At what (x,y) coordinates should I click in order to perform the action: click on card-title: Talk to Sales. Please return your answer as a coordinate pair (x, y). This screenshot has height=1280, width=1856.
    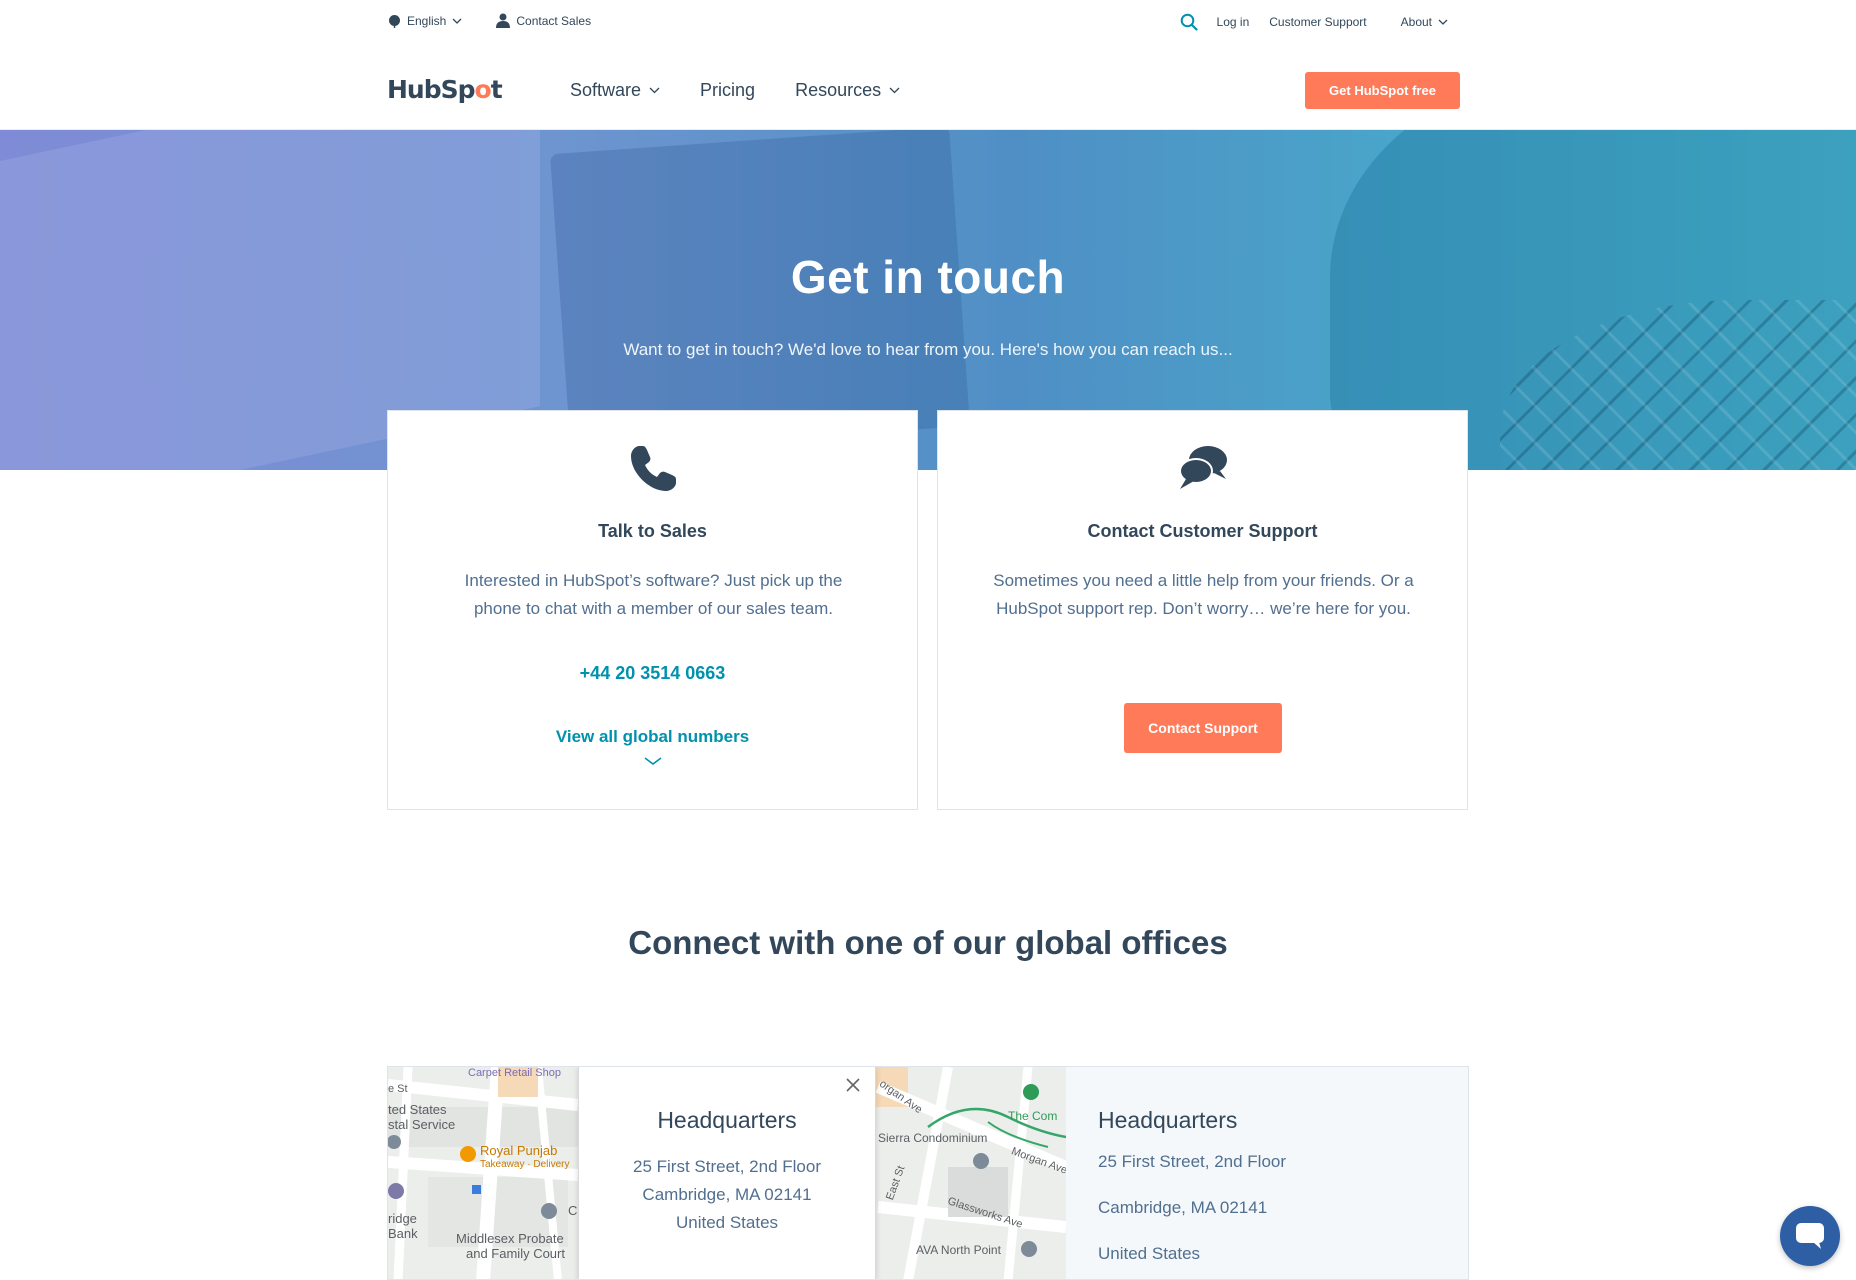
    Looking at the image, I should click on (652, 531).